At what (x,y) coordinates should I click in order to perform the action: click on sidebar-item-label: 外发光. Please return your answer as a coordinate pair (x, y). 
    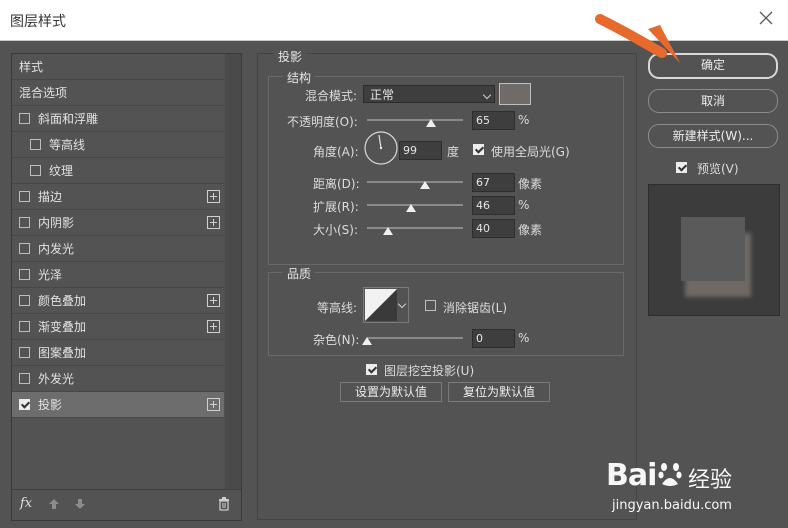
    Looking at the image, I should click on (56, 379).